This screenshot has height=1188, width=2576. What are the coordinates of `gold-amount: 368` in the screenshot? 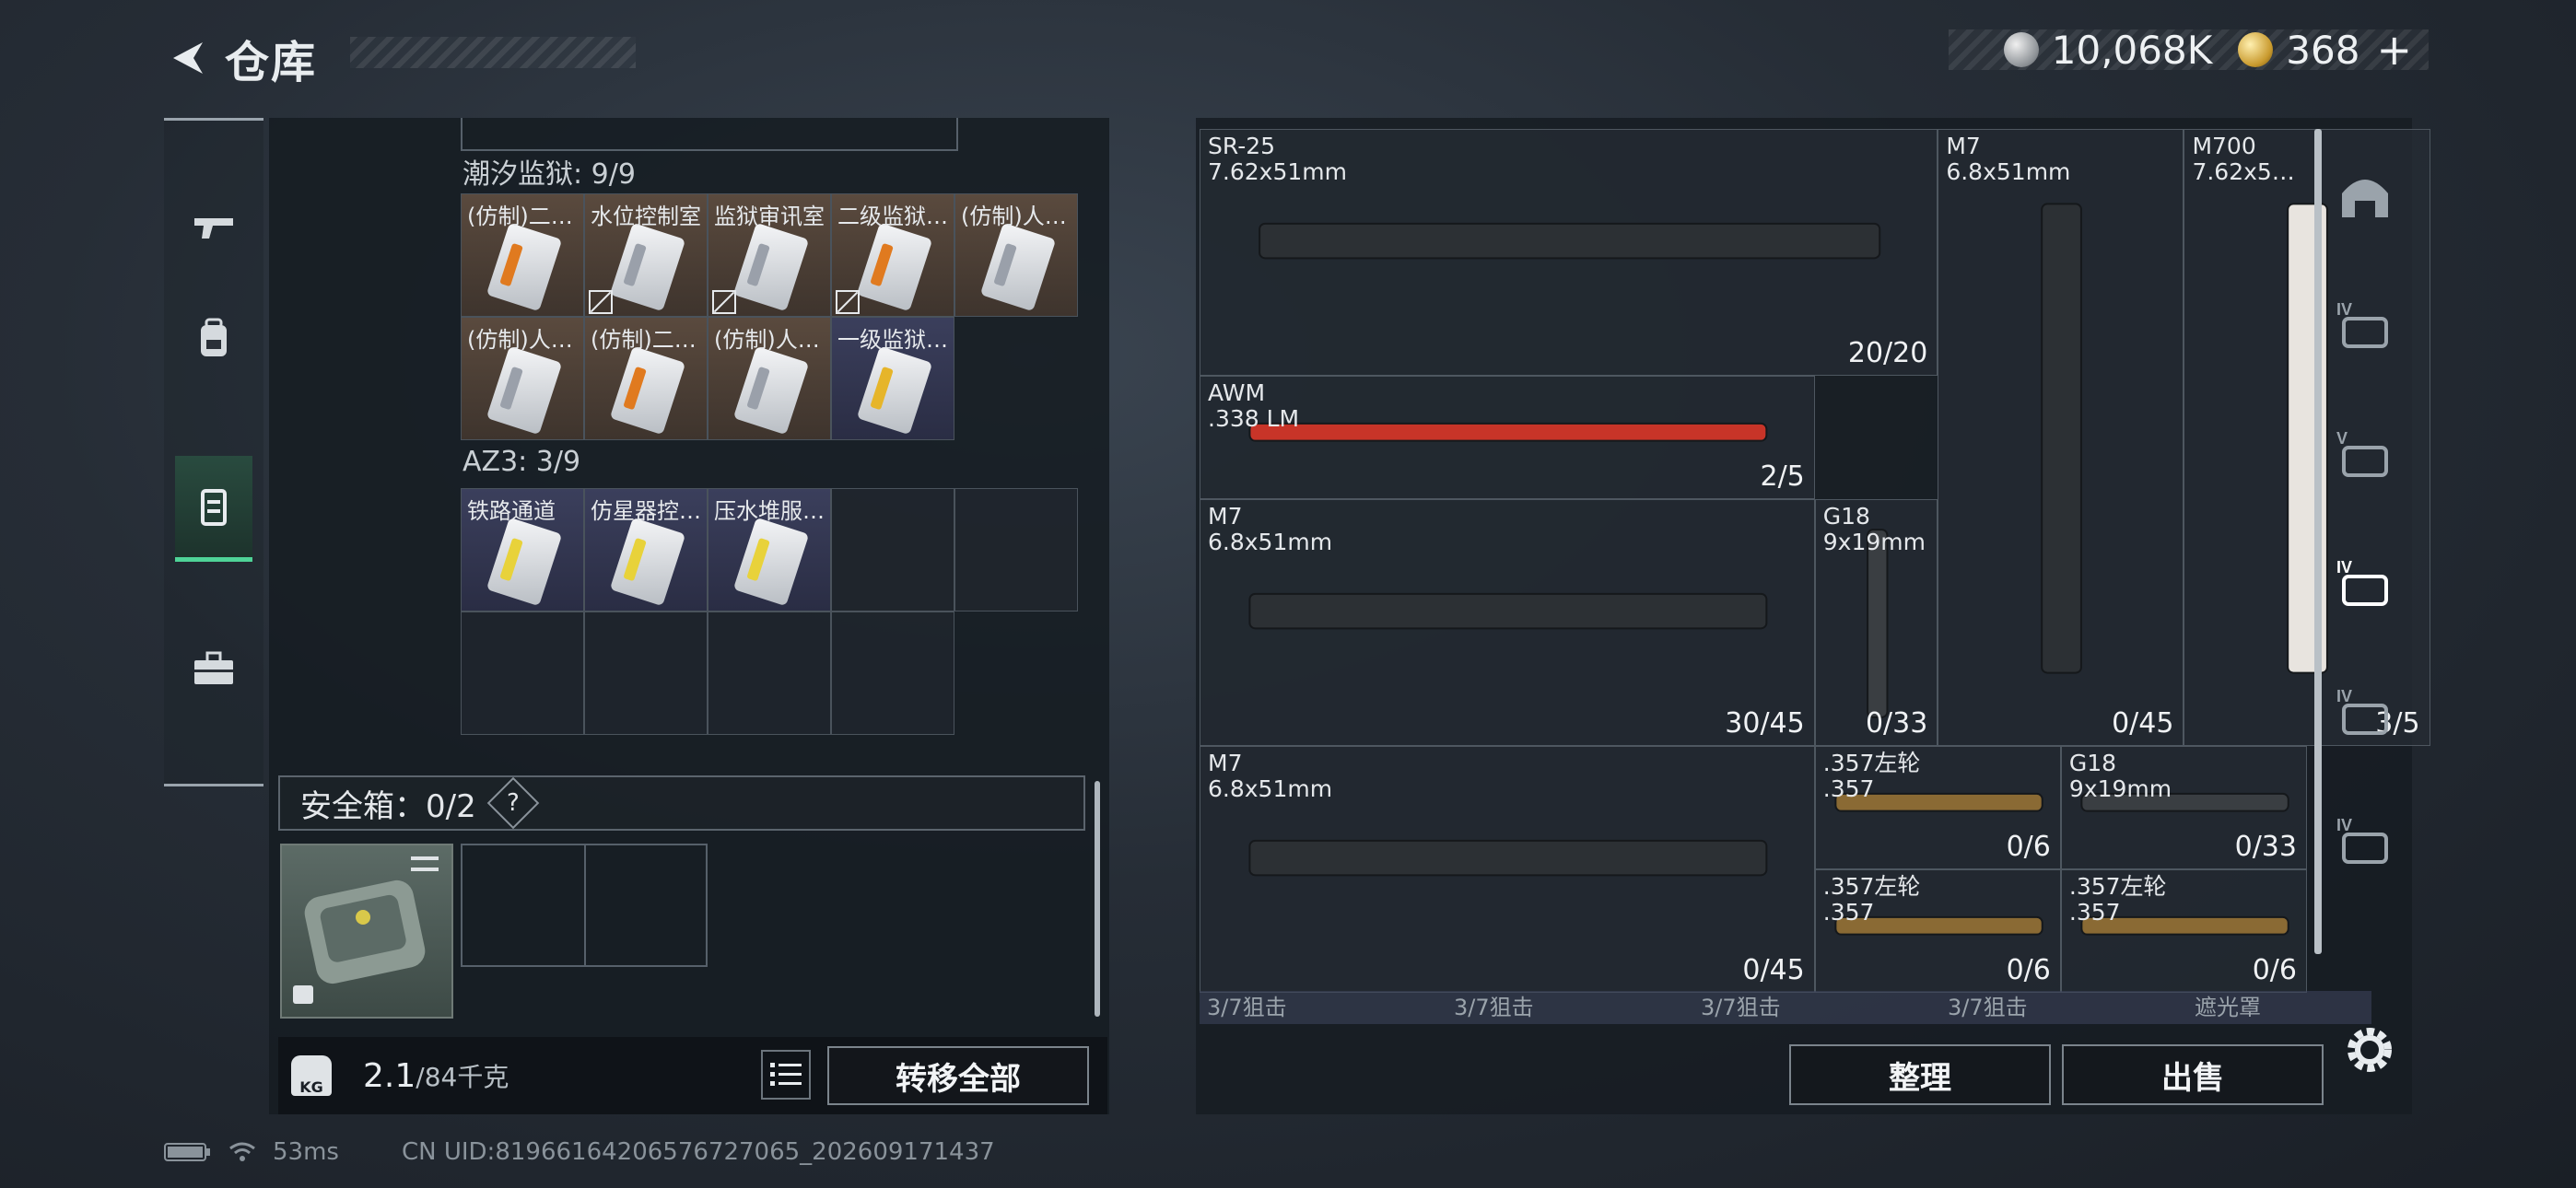 It's located at (2323, 50).